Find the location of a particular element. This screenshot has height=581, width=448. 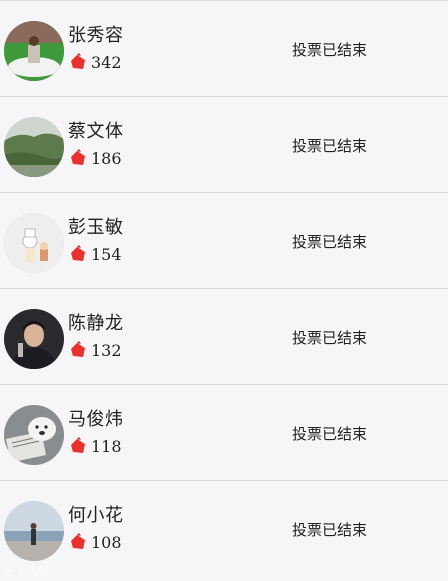

candidate-name: 彭玉敏 is located at coordinates (96, 227).